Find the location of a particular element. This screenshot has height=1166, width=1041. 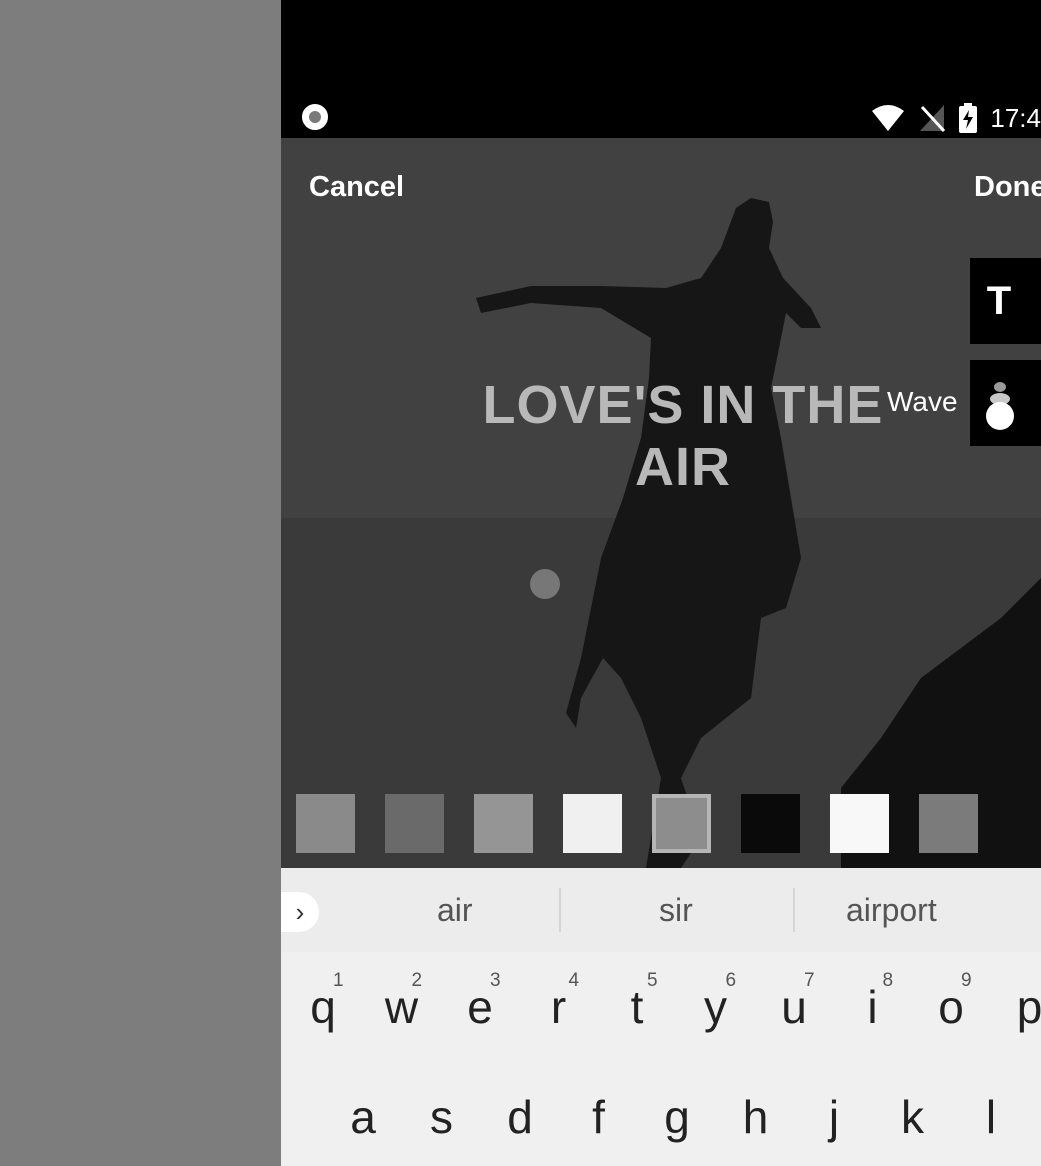

key-t: t5 is located at coordinates (637, 1002).